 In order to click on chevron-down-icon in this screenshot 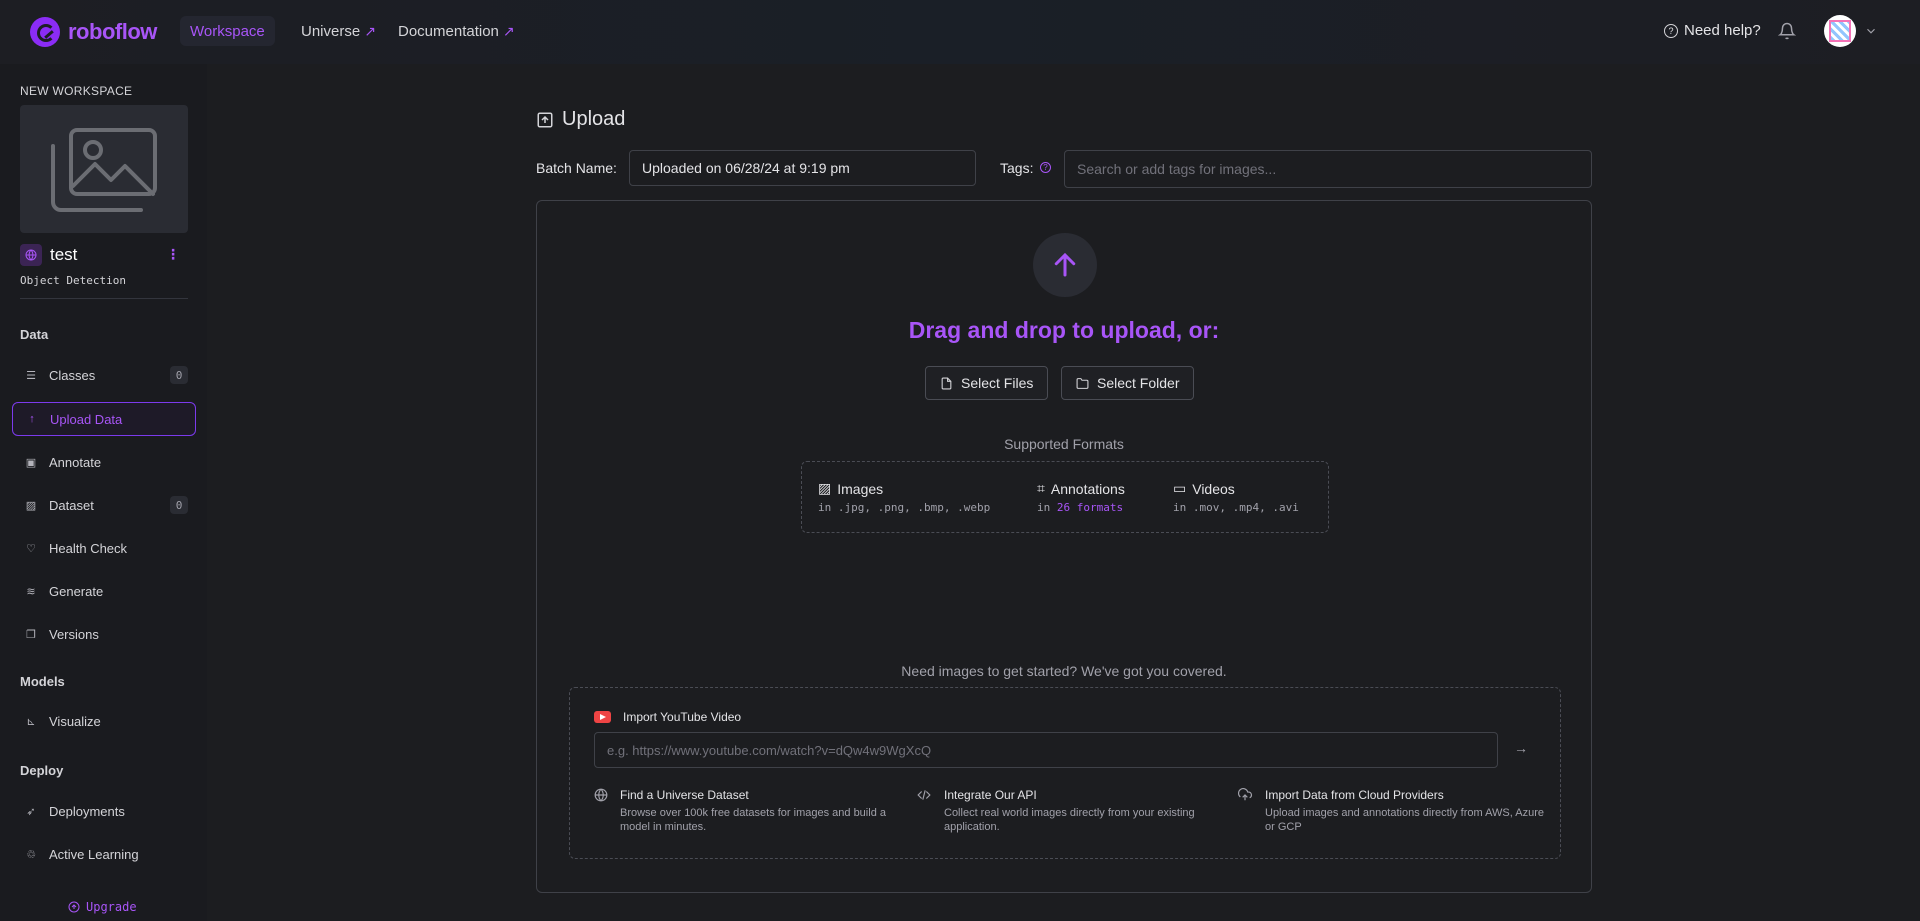, I will do `click(1871, 32)`.